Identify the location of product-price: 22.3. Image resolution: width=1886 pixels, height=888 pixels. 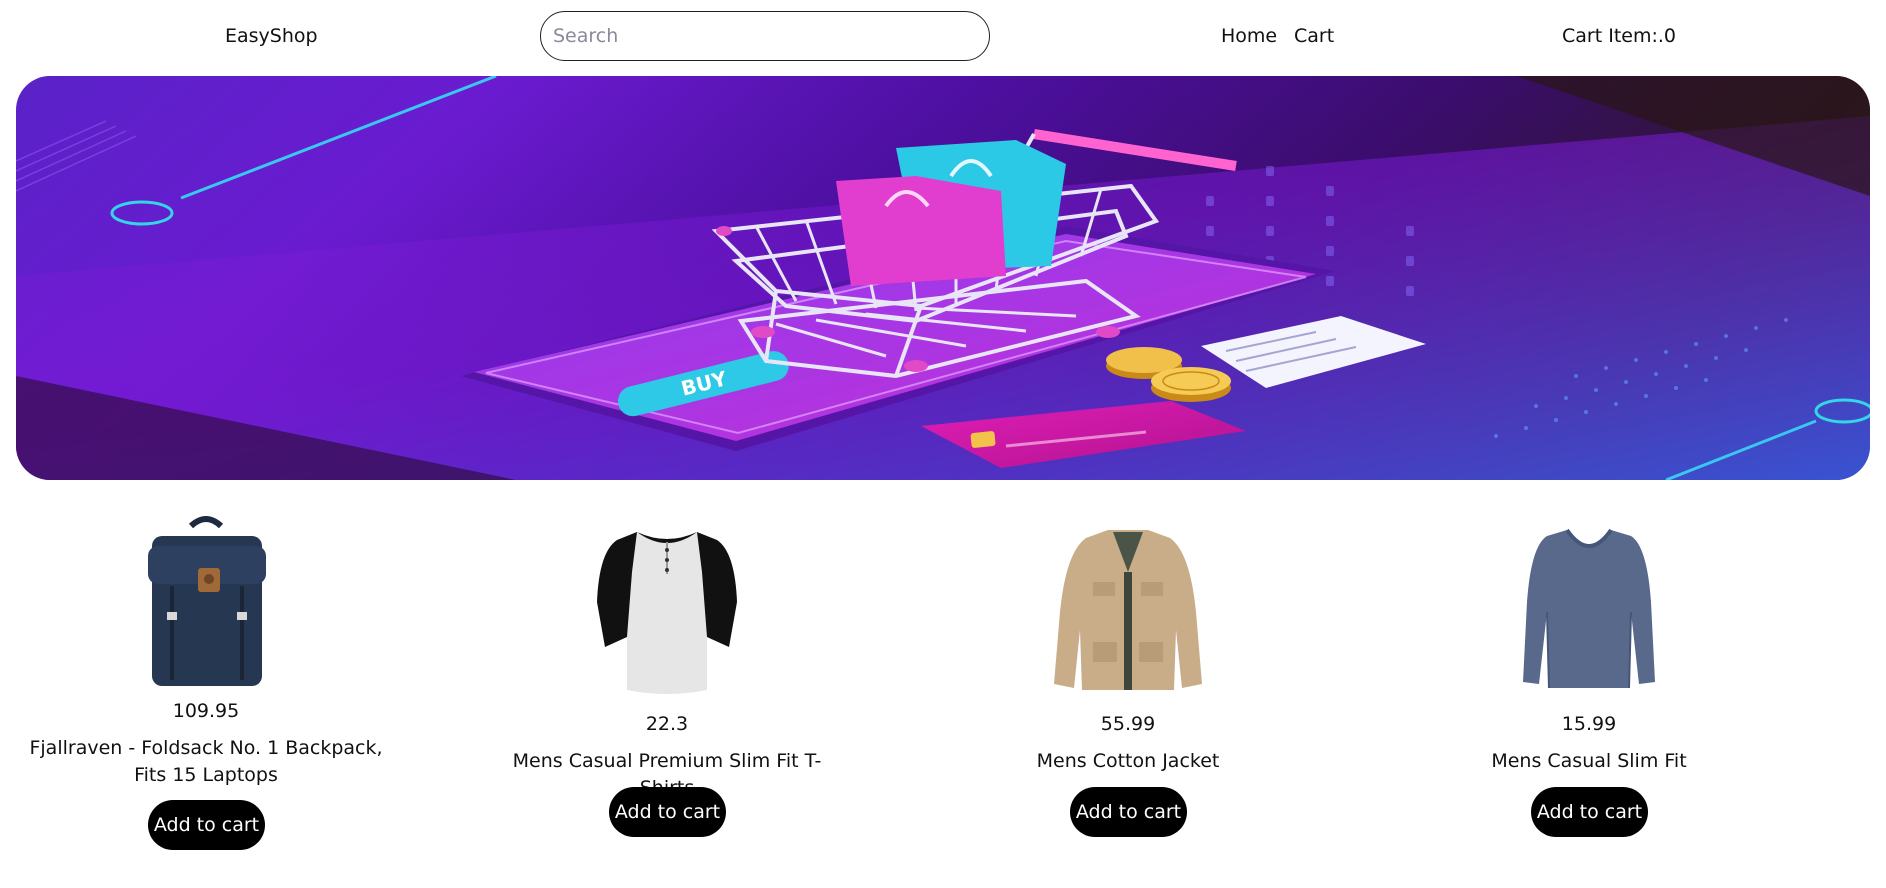
(667, 724).